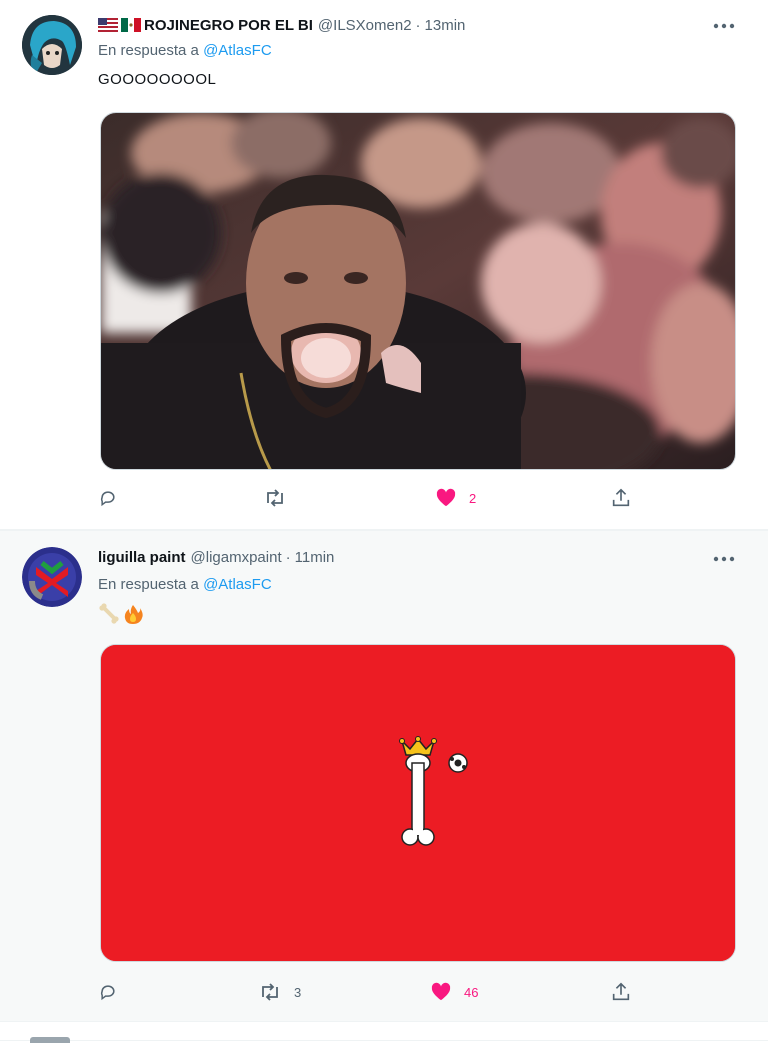 The height and width of the screenshot is (1043, 768). I want to click on like-button: 46, so click(454, 992).